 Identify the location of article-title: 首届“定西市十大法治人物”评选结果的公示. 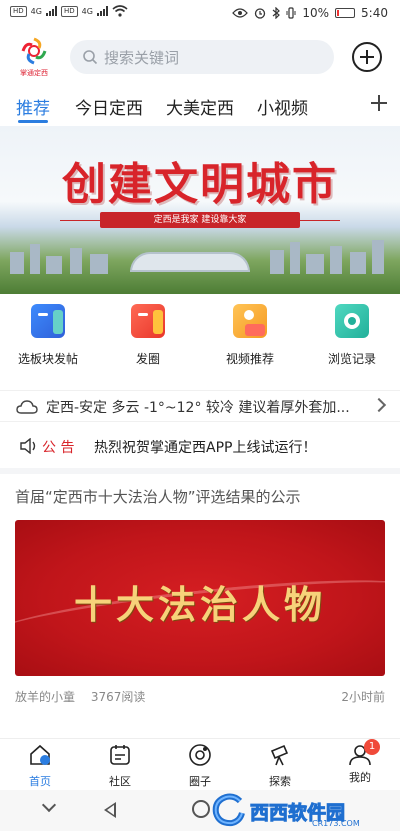
(200, 496).